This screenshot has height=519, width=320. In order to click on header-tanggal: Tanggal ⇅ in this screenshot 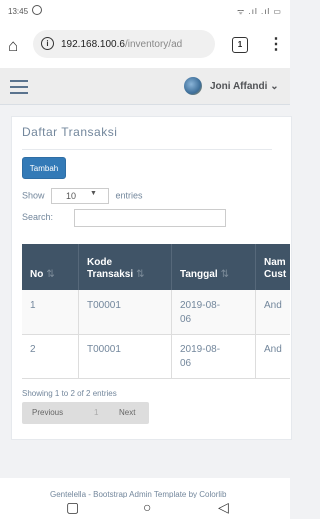, I will do `click(214, 267)`.